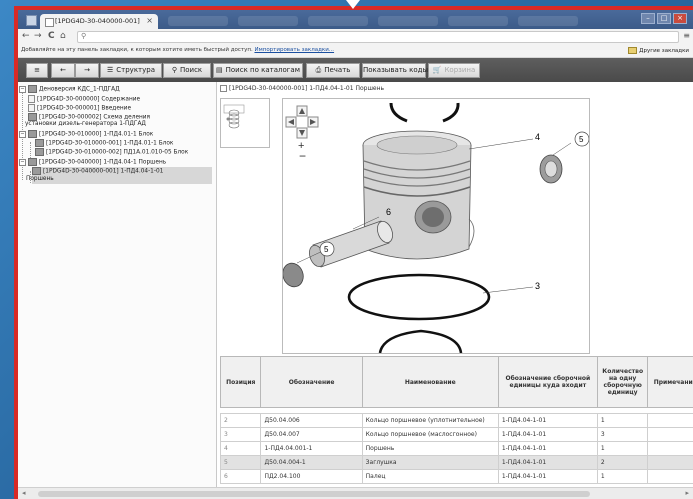  What do you see at coordinates (353, 4) in the screenshot?
I see `pointer-marker` at bounding box center [353, 4].